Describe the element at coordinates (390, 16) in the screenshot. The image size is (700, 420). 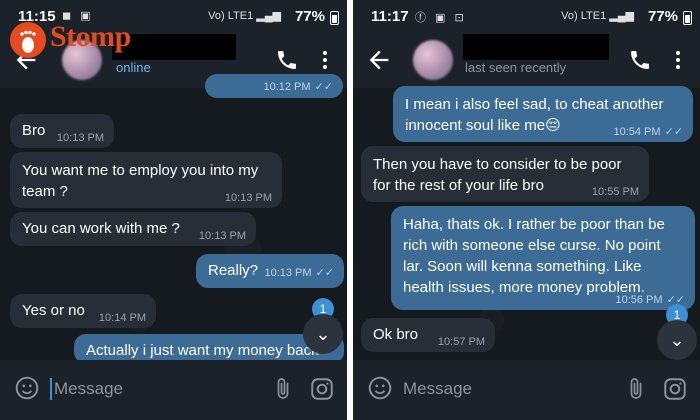
I see `status-time: 11:17` at that location.